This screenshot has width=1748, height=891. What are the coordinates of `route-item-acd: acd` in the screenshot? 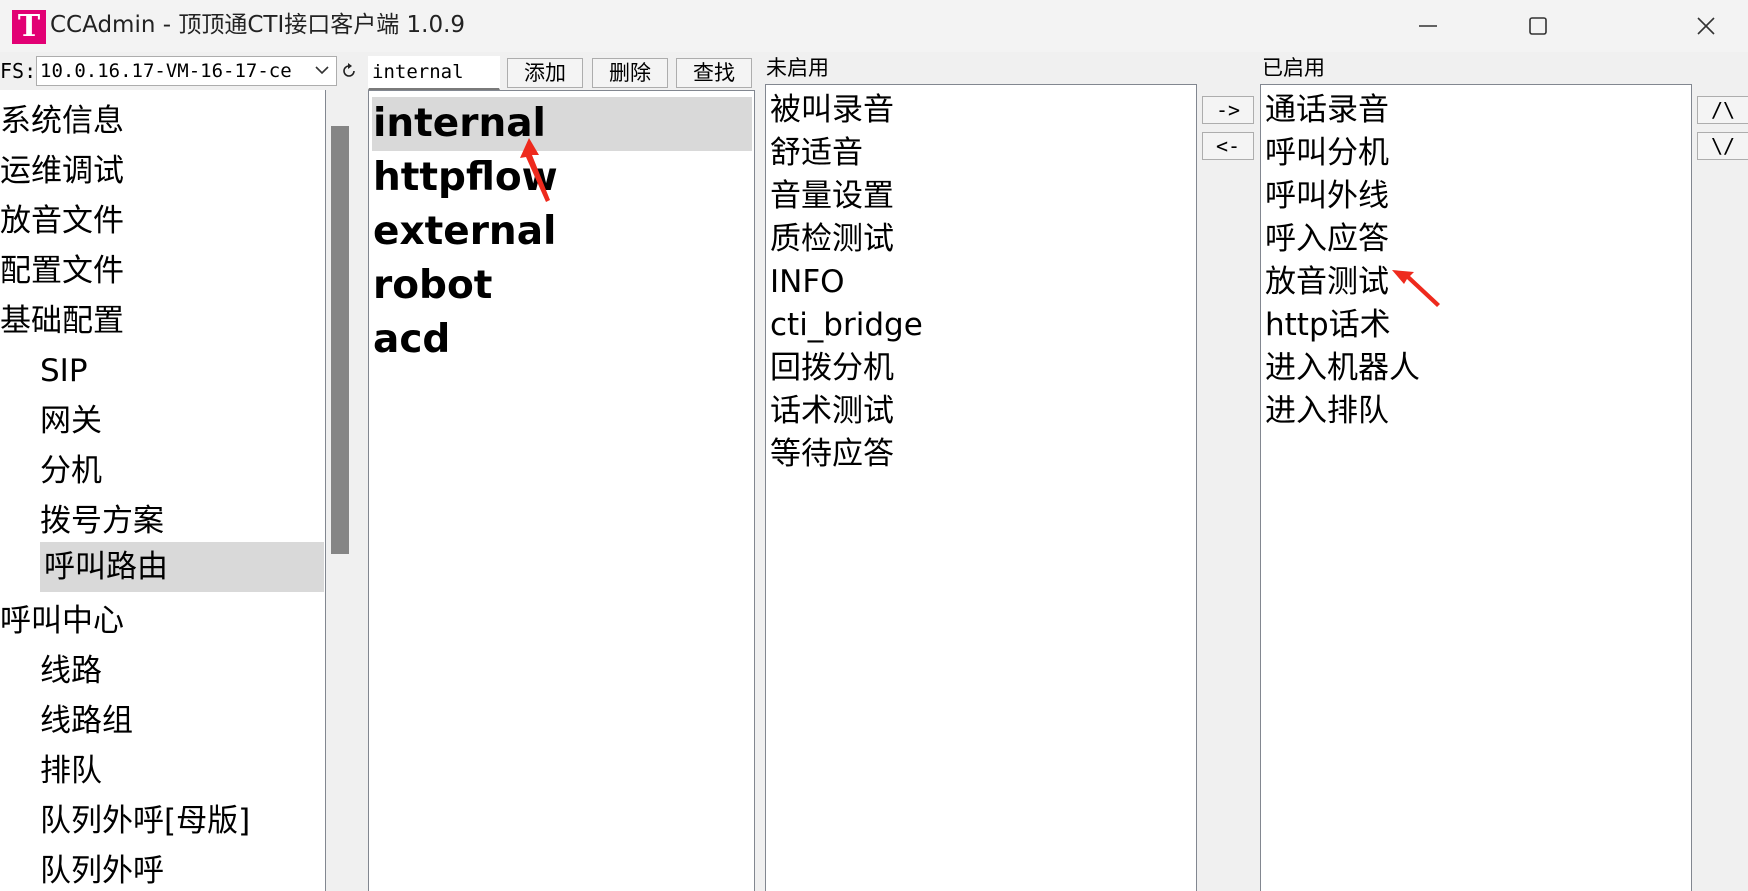 It's located at (411, 340).